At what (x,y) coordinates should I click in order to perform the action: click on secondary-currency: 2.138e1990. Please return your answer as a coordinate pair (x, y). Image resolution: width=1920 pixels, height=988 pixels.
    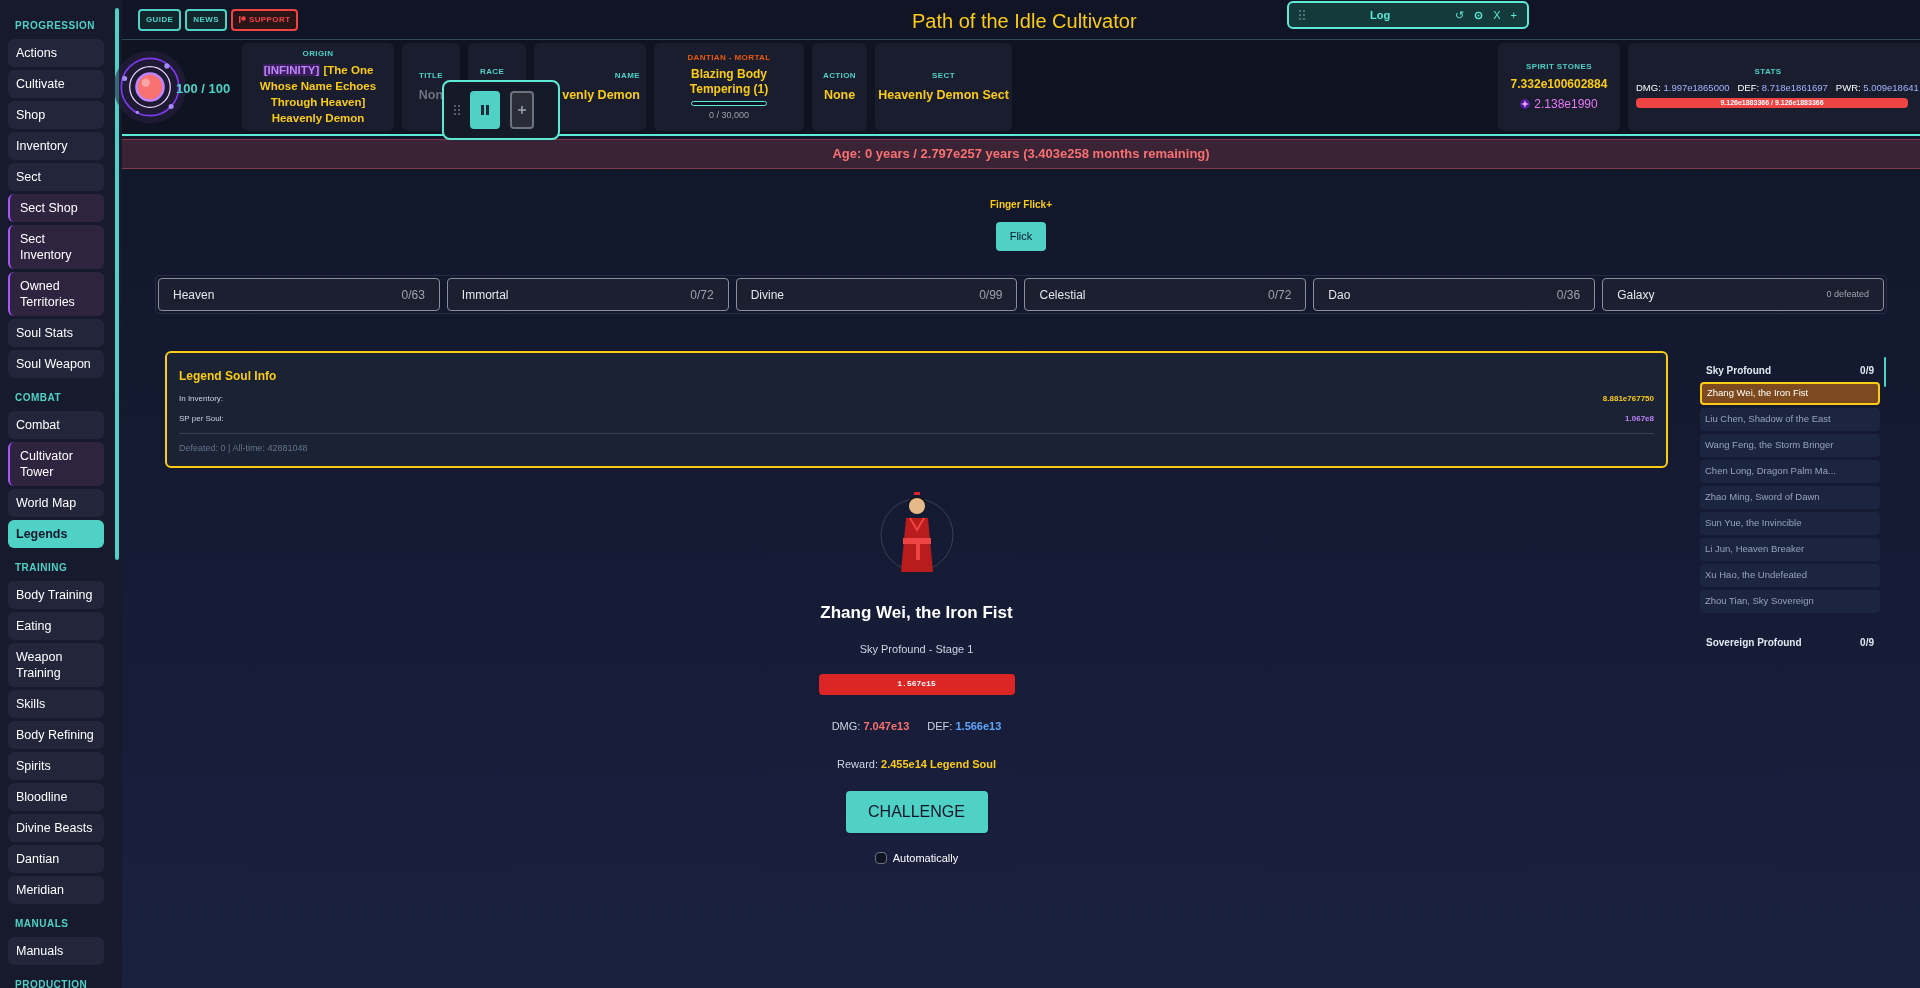
    Looking at the image, I should click on (1566, 104).